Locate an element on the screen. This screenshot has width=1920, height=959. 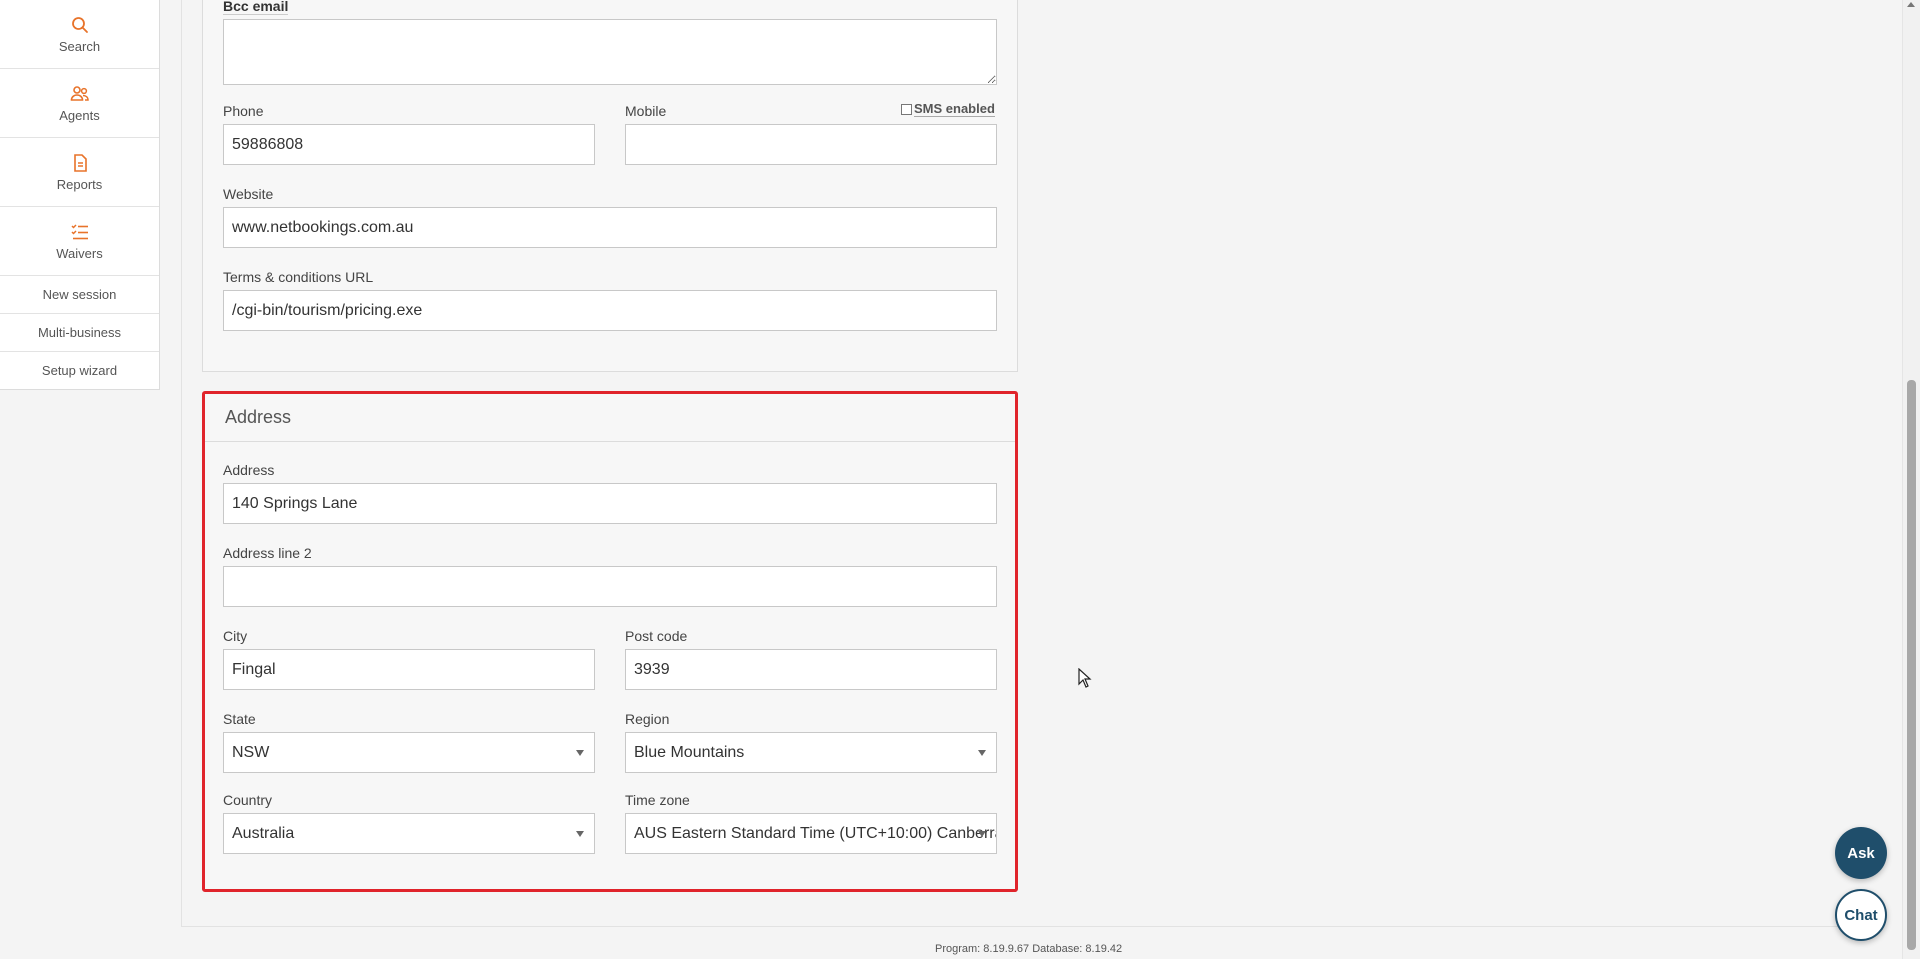
postcode-label: Post code is located at coordinates (656, 636).